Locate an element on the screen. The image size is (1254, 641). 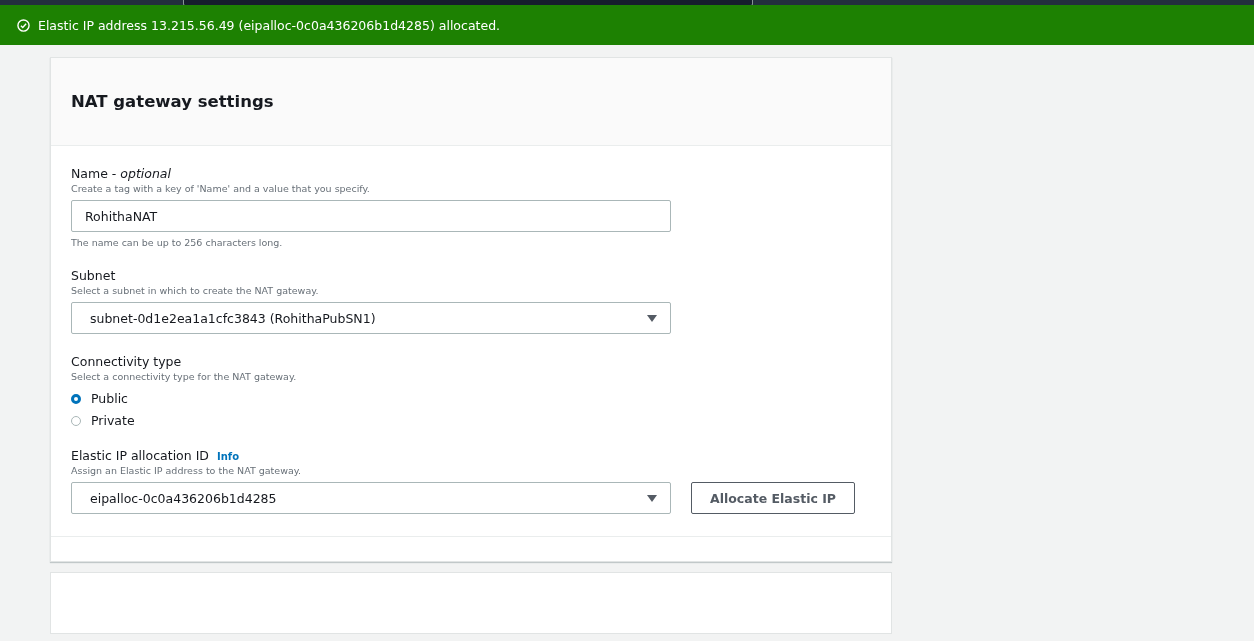
field-label: Subnet is located at coordinates (93, 275).